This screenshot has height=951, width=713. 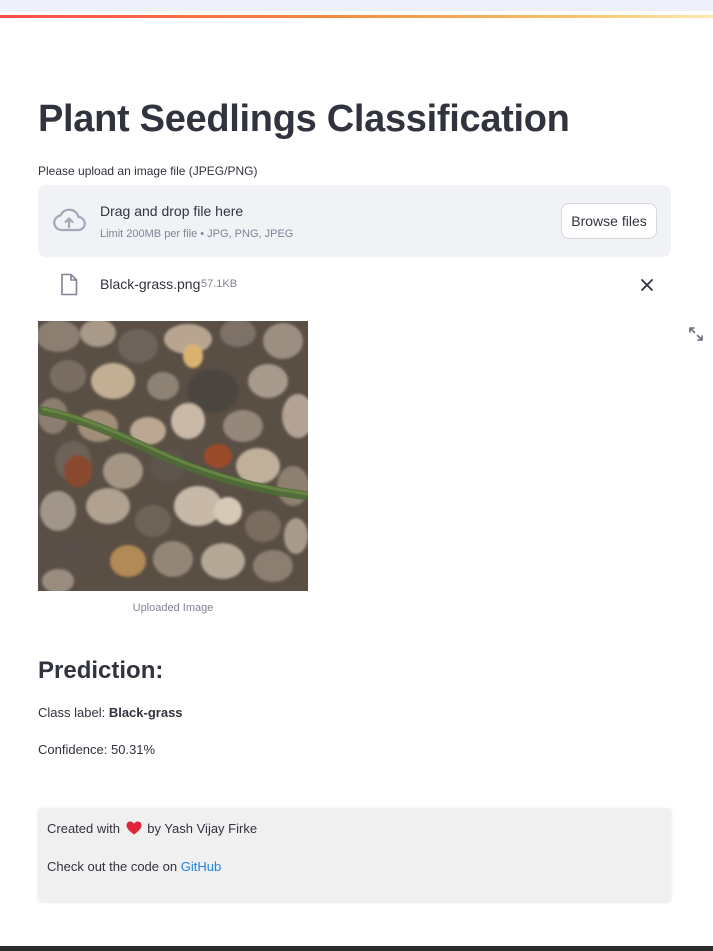 I want to click on file-icon, so click(x=69, y=284).